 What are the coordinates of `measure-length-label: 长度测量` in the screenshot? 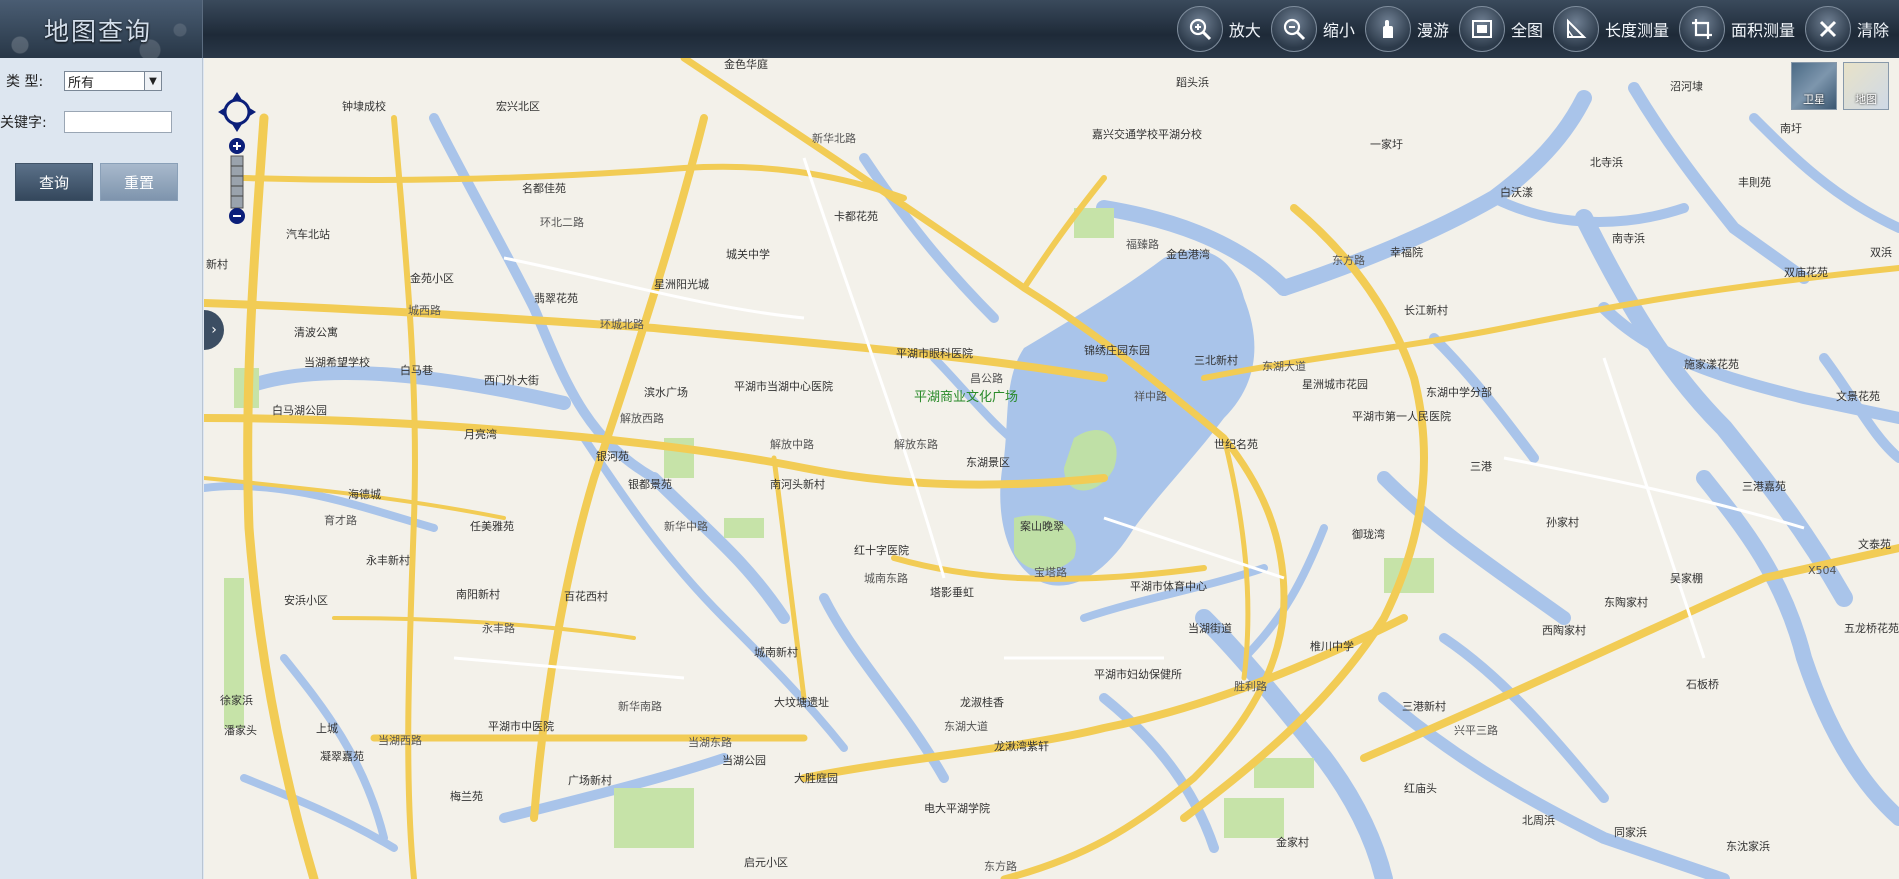 It's located at (1636, 30).